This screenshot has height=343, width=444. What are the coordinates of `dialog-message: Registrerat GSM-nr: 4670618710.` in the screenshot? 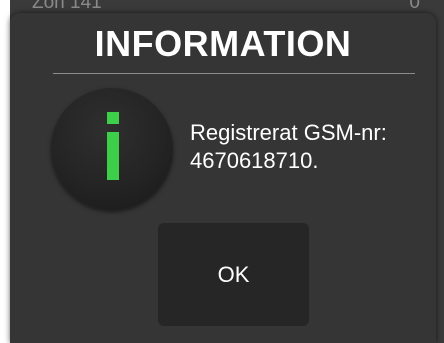 It's located at (310, 147).